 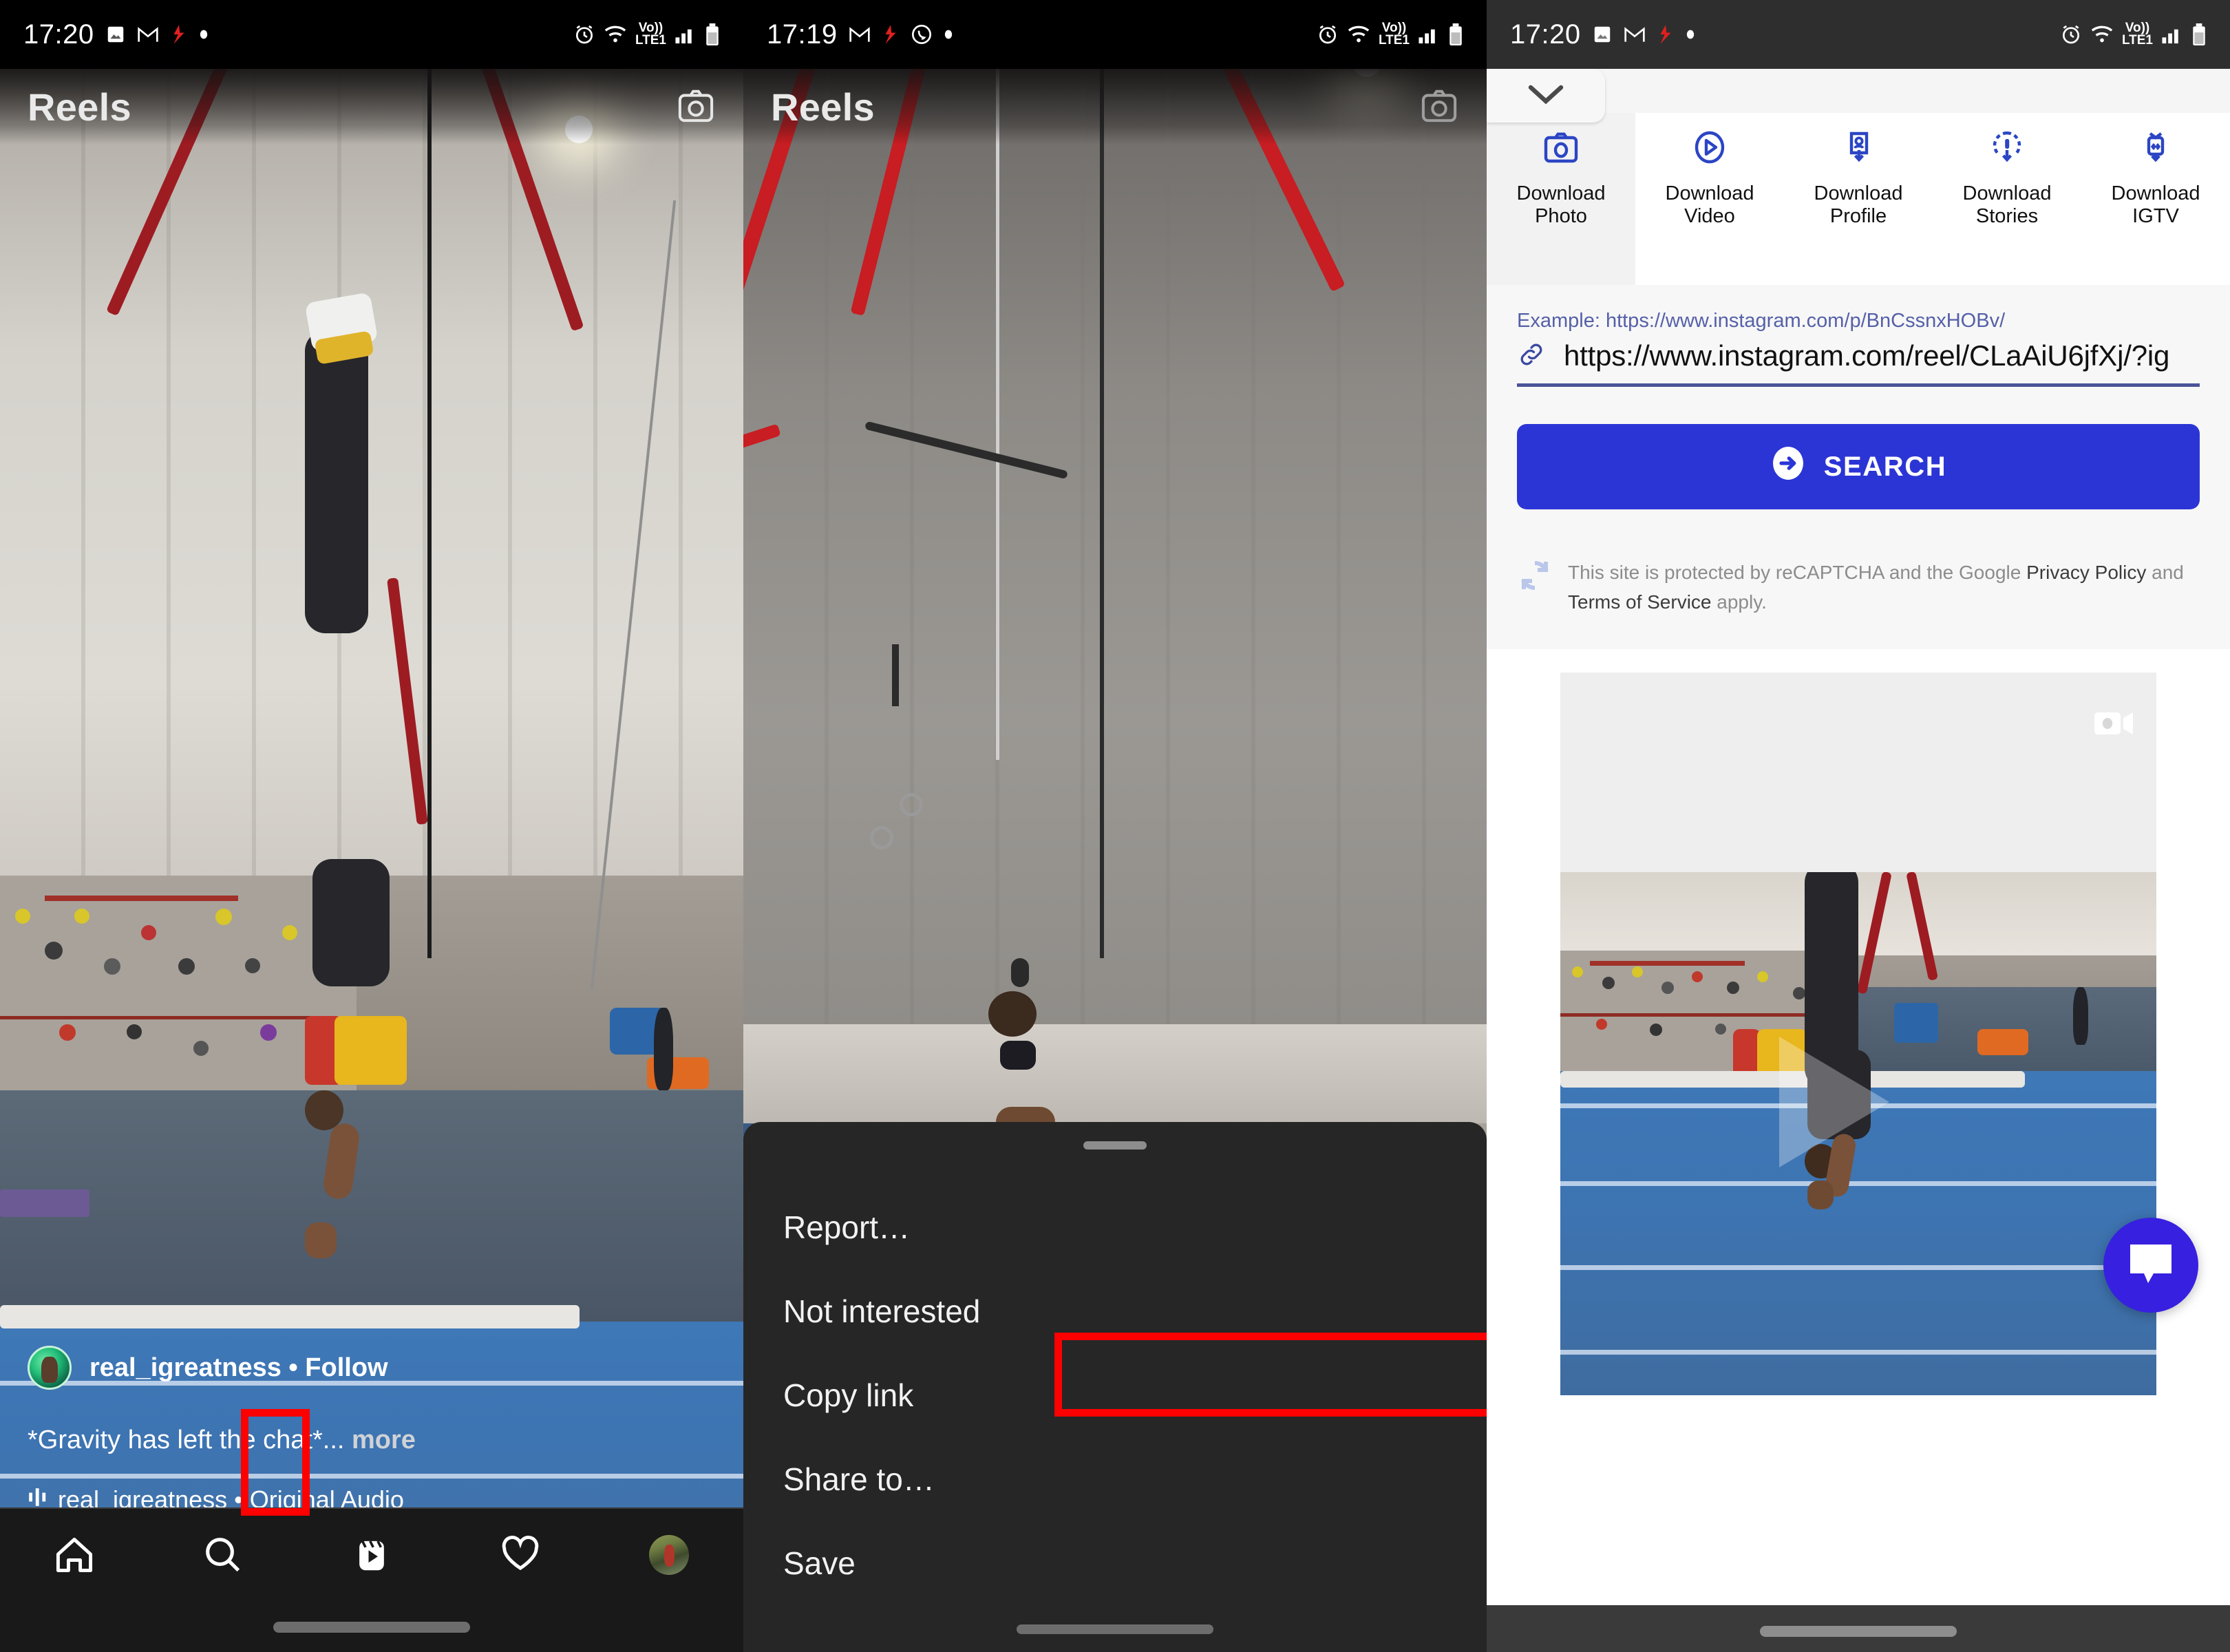 What do you see at coordinates (1858, 385) in the screenshot?
I see `url-input-underline` at bounding box center [1858, 385].